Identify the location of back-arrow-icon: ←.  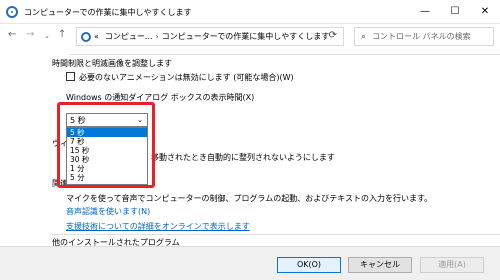
(12, 34).